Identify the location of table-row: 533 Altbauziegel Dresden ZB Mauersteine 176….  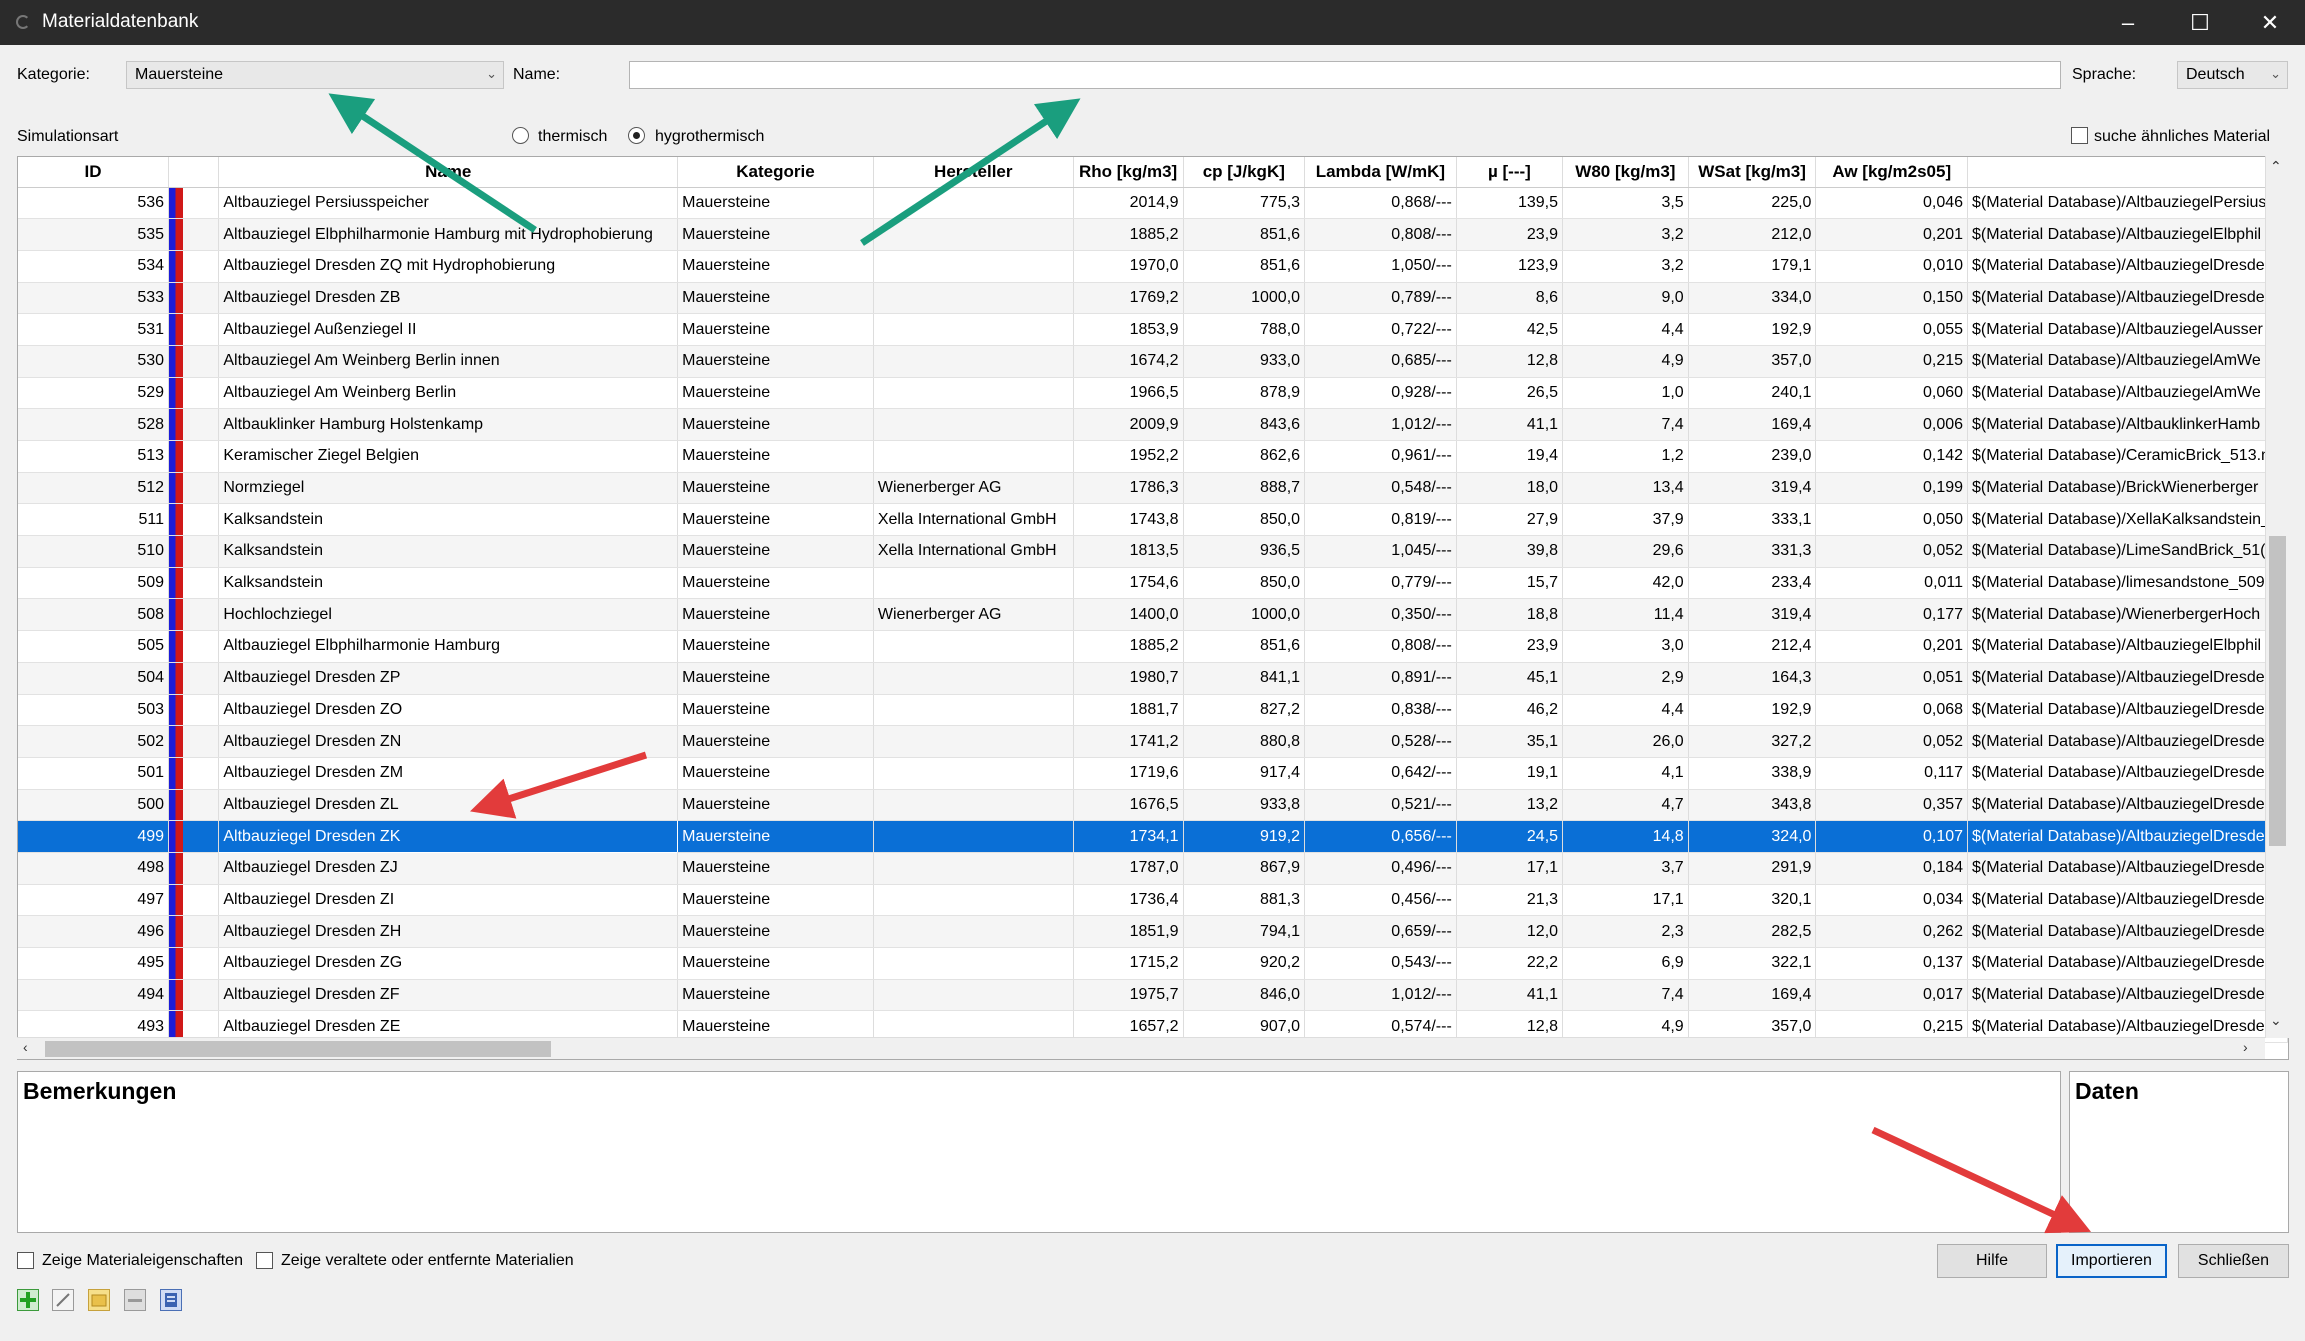
(1153, 298).